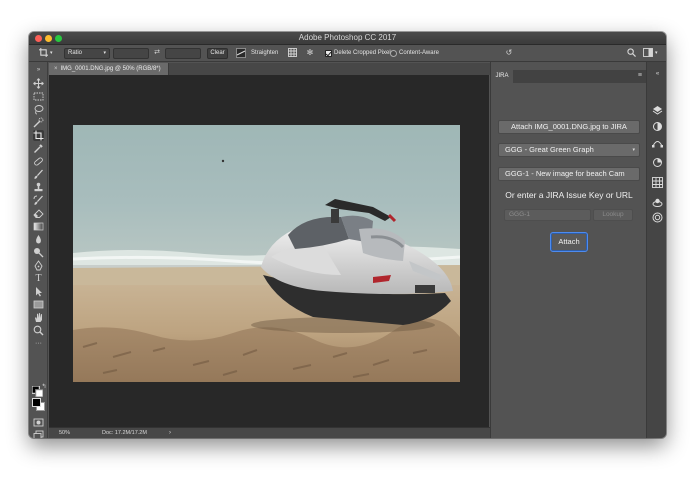 The height and width of the screenshot is (494, 695). What do you see at coordinates (38, 148) in the screenshot?
I see `eyedropper-tool-icon` at bounding box center [38, 148].